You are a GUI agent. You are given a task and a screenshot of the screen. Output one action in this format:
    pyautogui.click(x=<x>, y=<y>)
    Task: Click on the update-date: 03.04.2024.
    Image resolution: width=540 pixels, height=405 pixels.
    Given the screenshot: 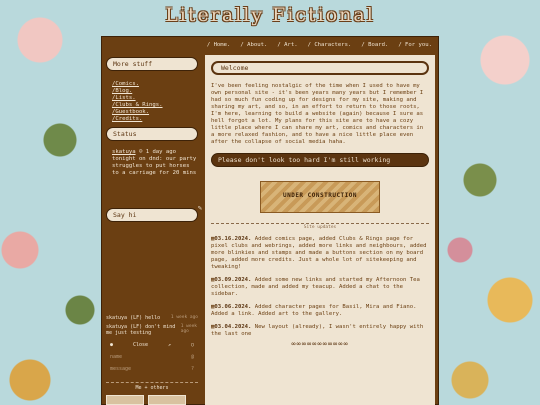 What is the action you would take?
    pyautogui.click(x=233, y=327)
    